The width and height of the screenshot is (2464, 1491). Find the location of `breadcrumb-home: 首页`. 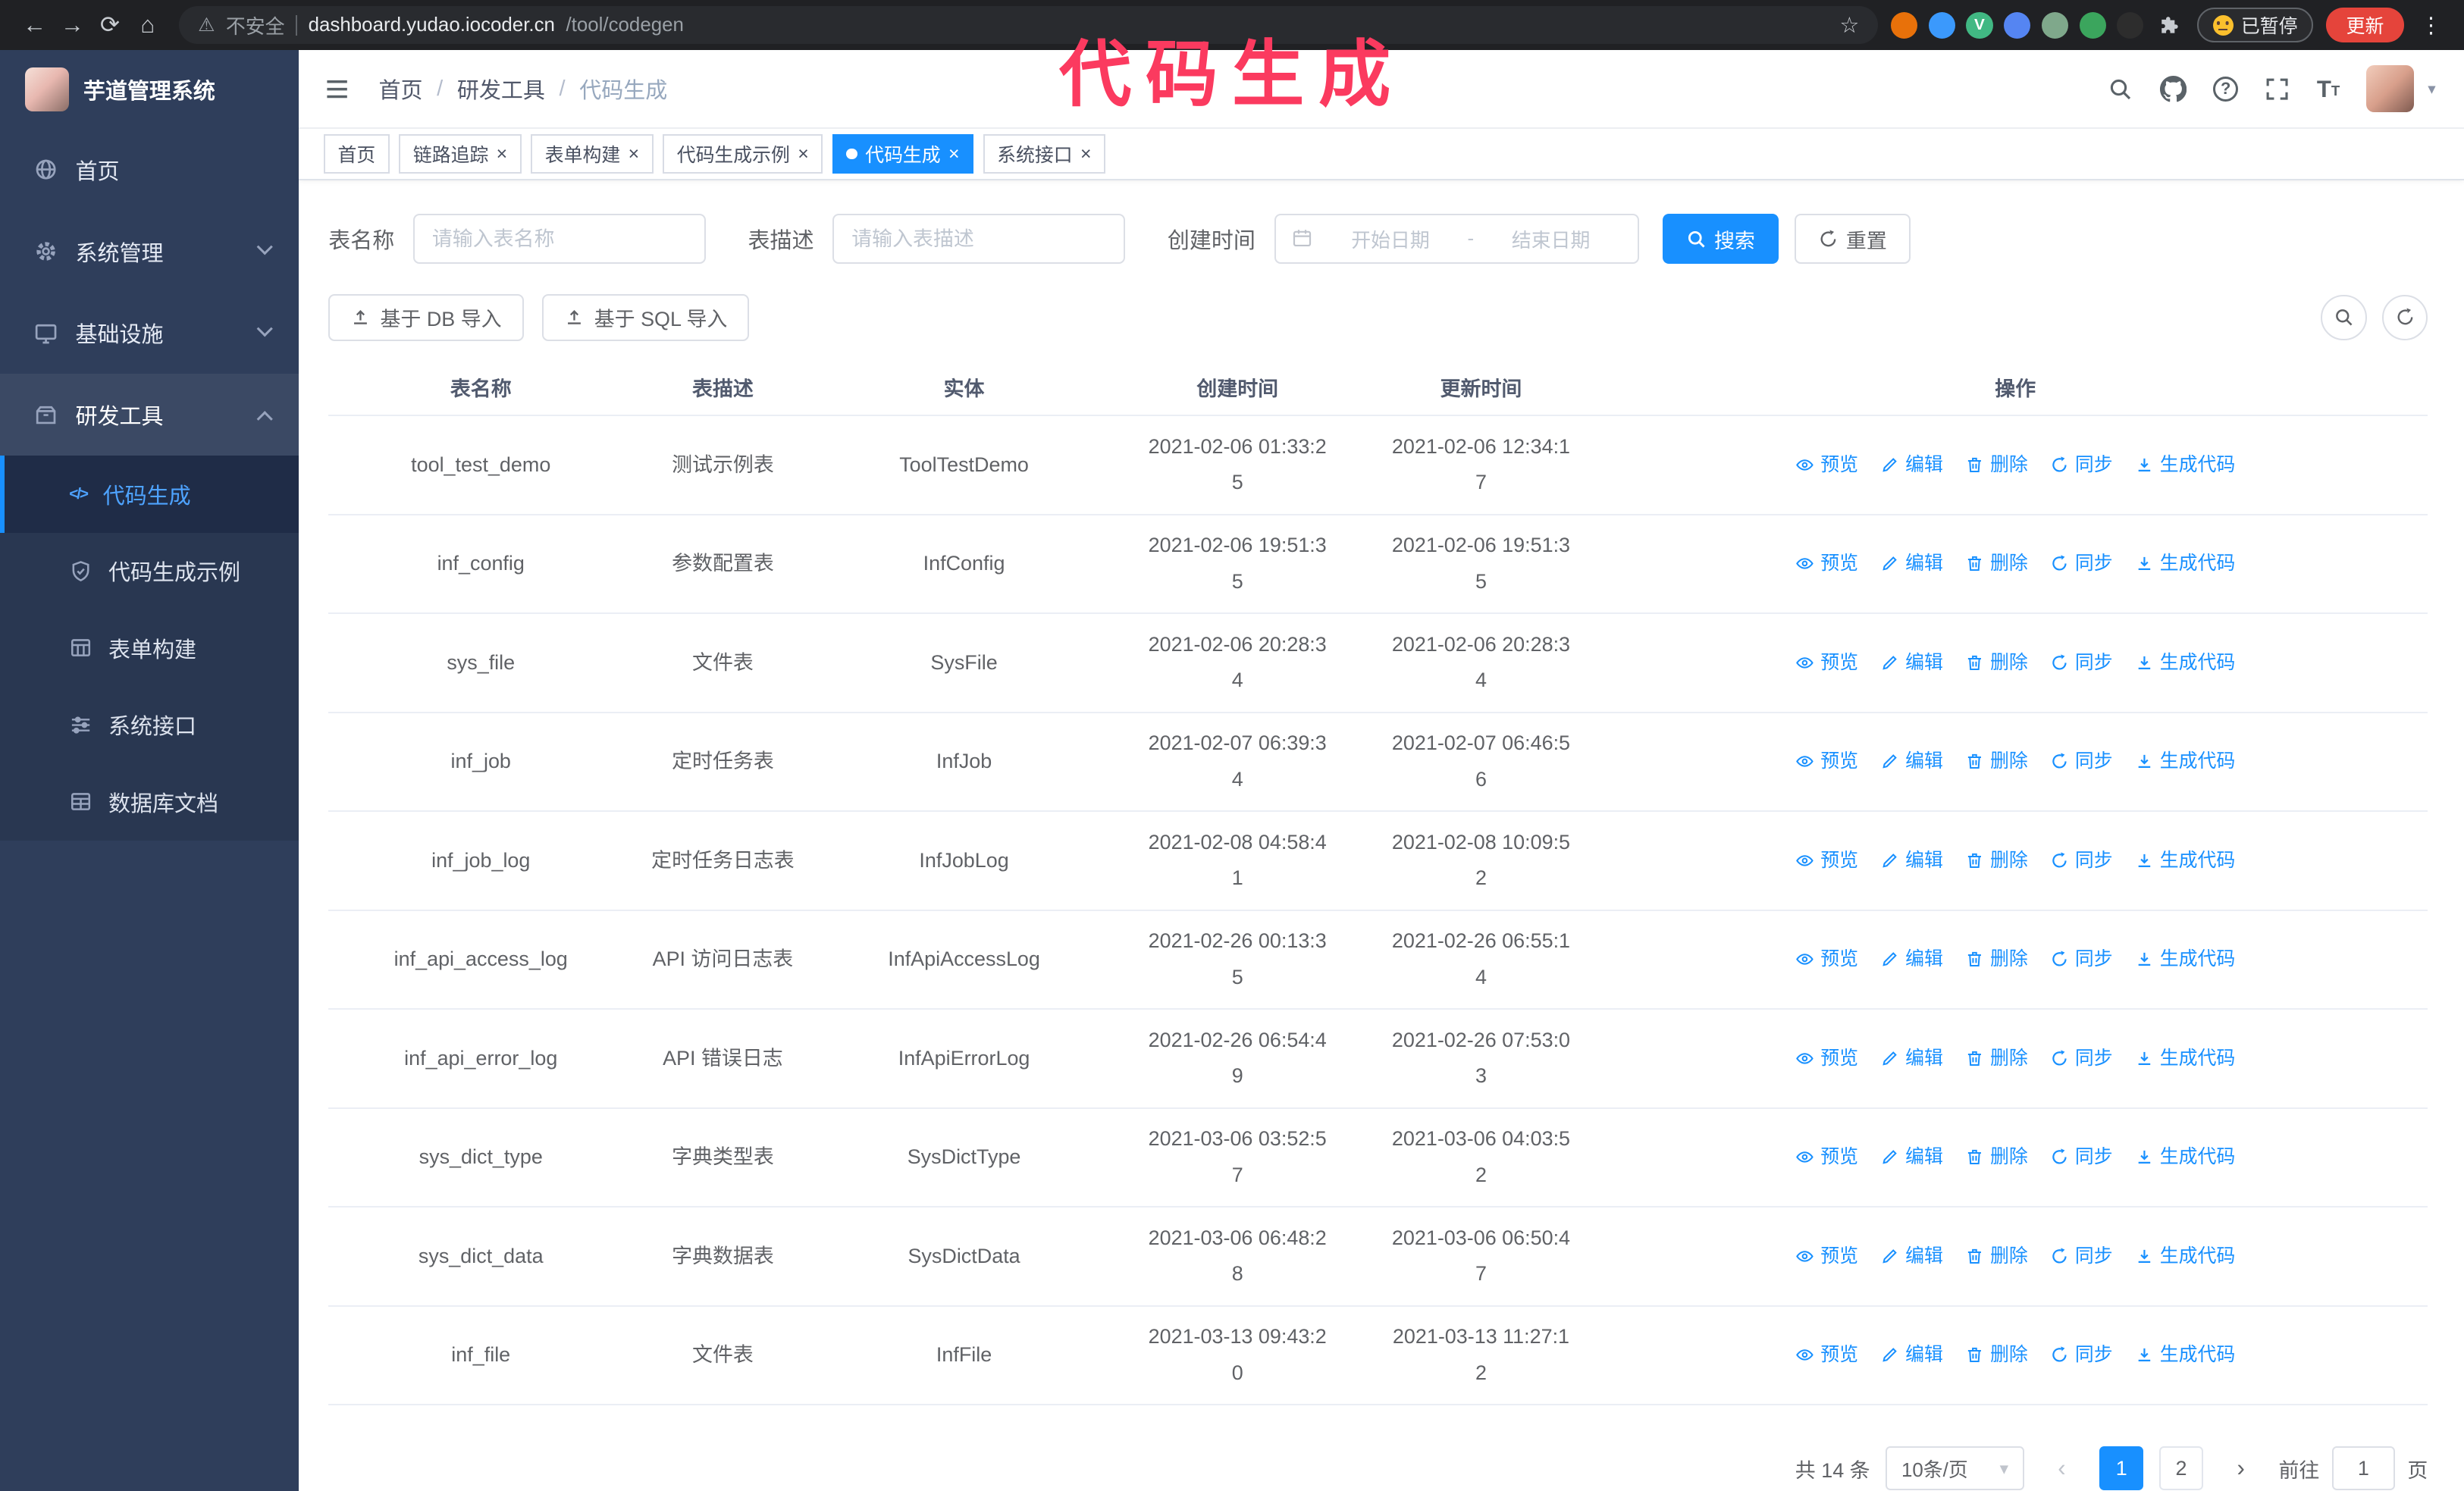

breadcrumb-home: 首页 is located at coordinates (401, 89).